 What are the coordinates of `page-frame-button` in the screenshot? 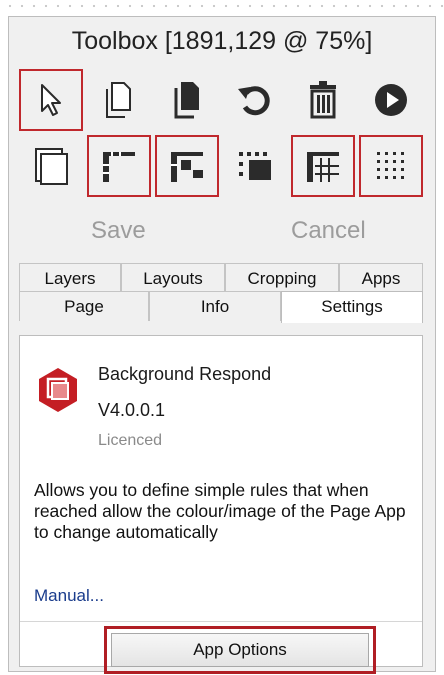 It's located at (51, 166).